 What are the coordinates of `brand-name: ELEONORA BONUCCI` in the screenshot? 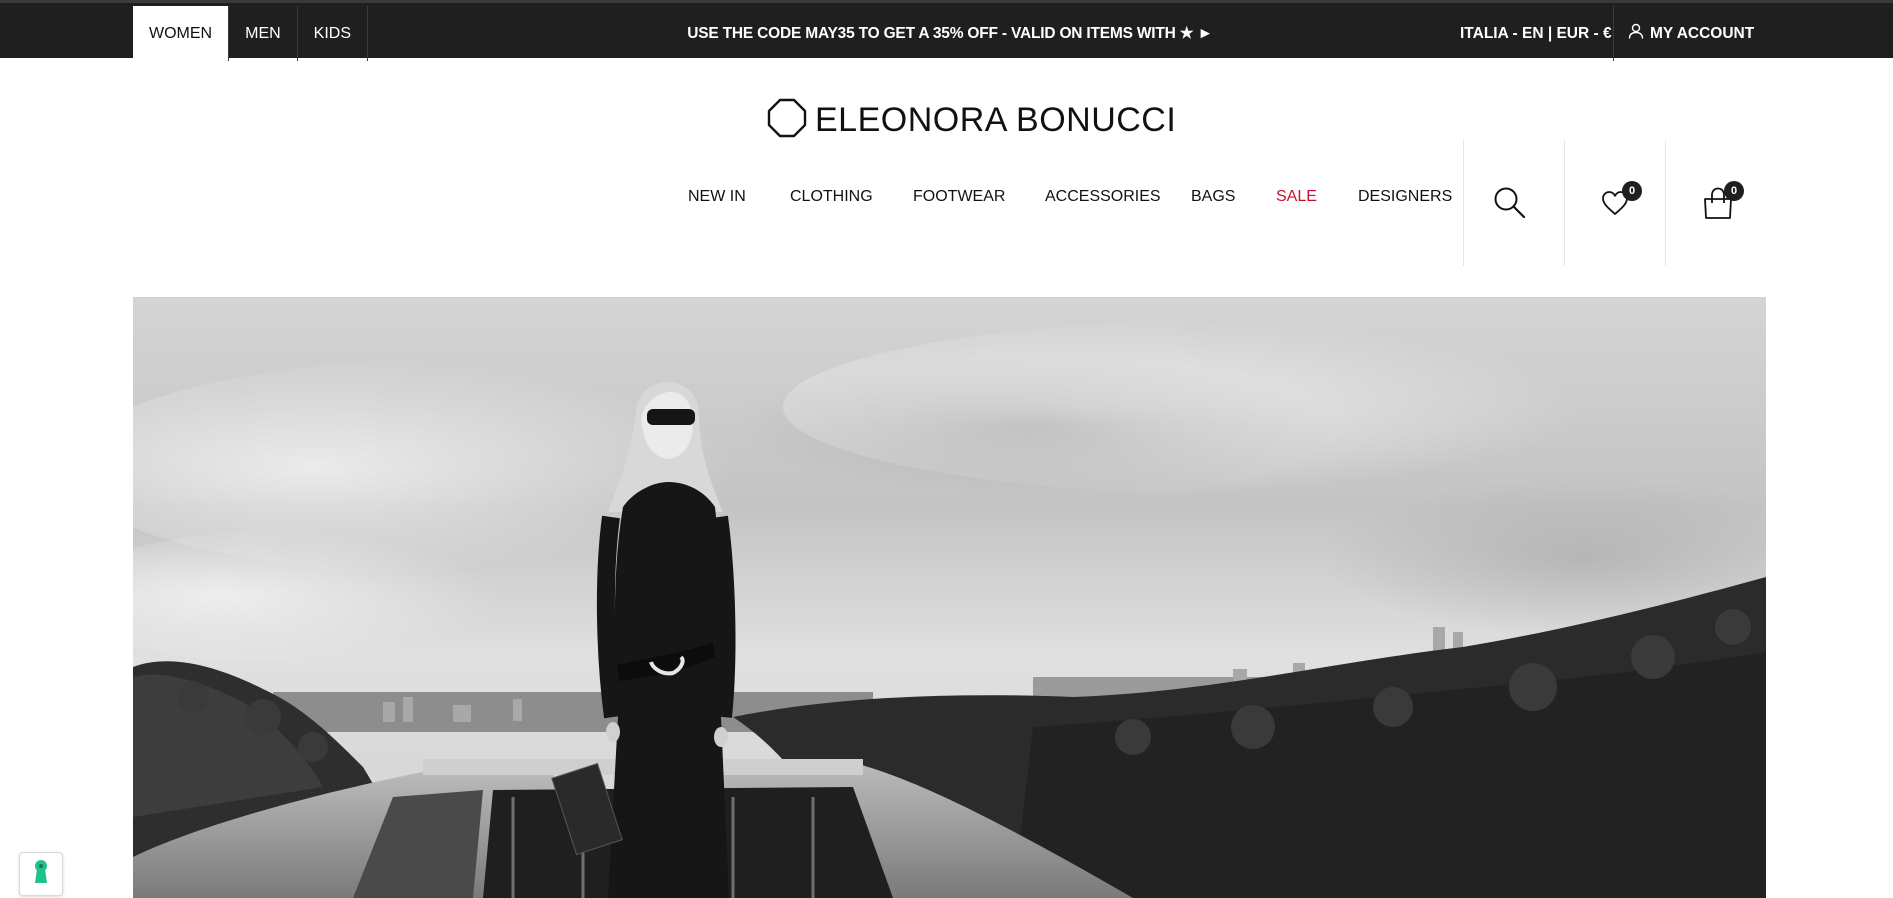 It's located at (996, 119).